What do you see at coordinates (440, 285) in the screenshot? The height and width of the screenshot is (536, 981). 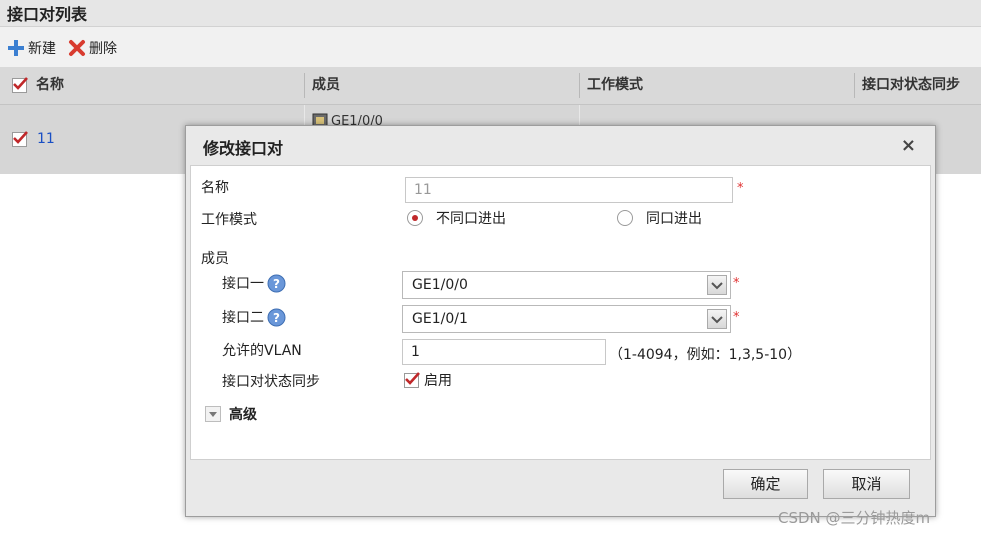 I see `interface-one-value: GE1/0/0` at bounding box center [440, 285].